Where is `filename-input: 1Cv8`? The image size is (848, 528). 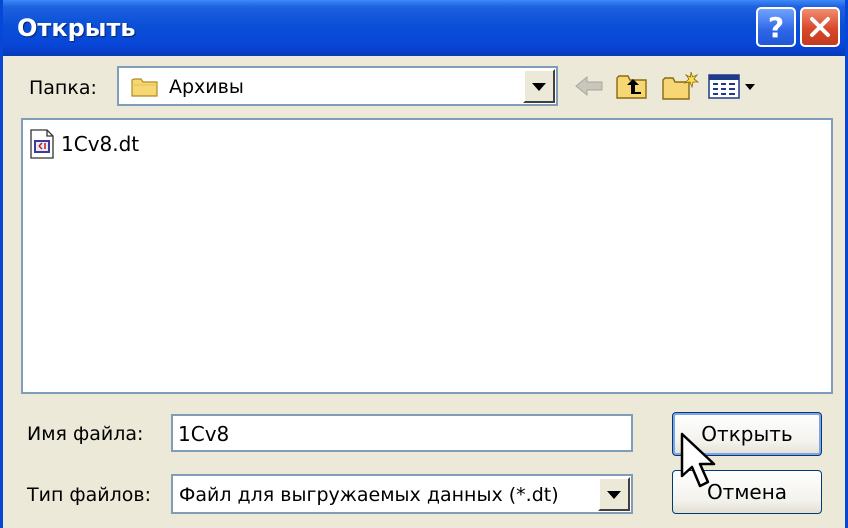
filename-input: 1Cv8 is located at coordinates (402, 433).